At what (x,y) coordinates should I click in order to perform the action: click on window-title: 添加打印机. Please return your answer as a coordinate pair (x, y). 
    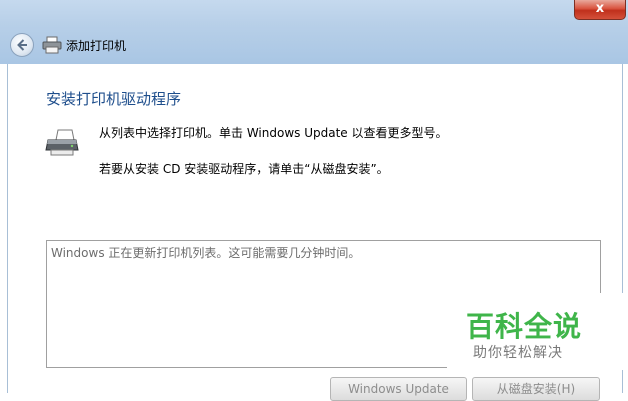
    Looking at the image, I should click on (96, 46).